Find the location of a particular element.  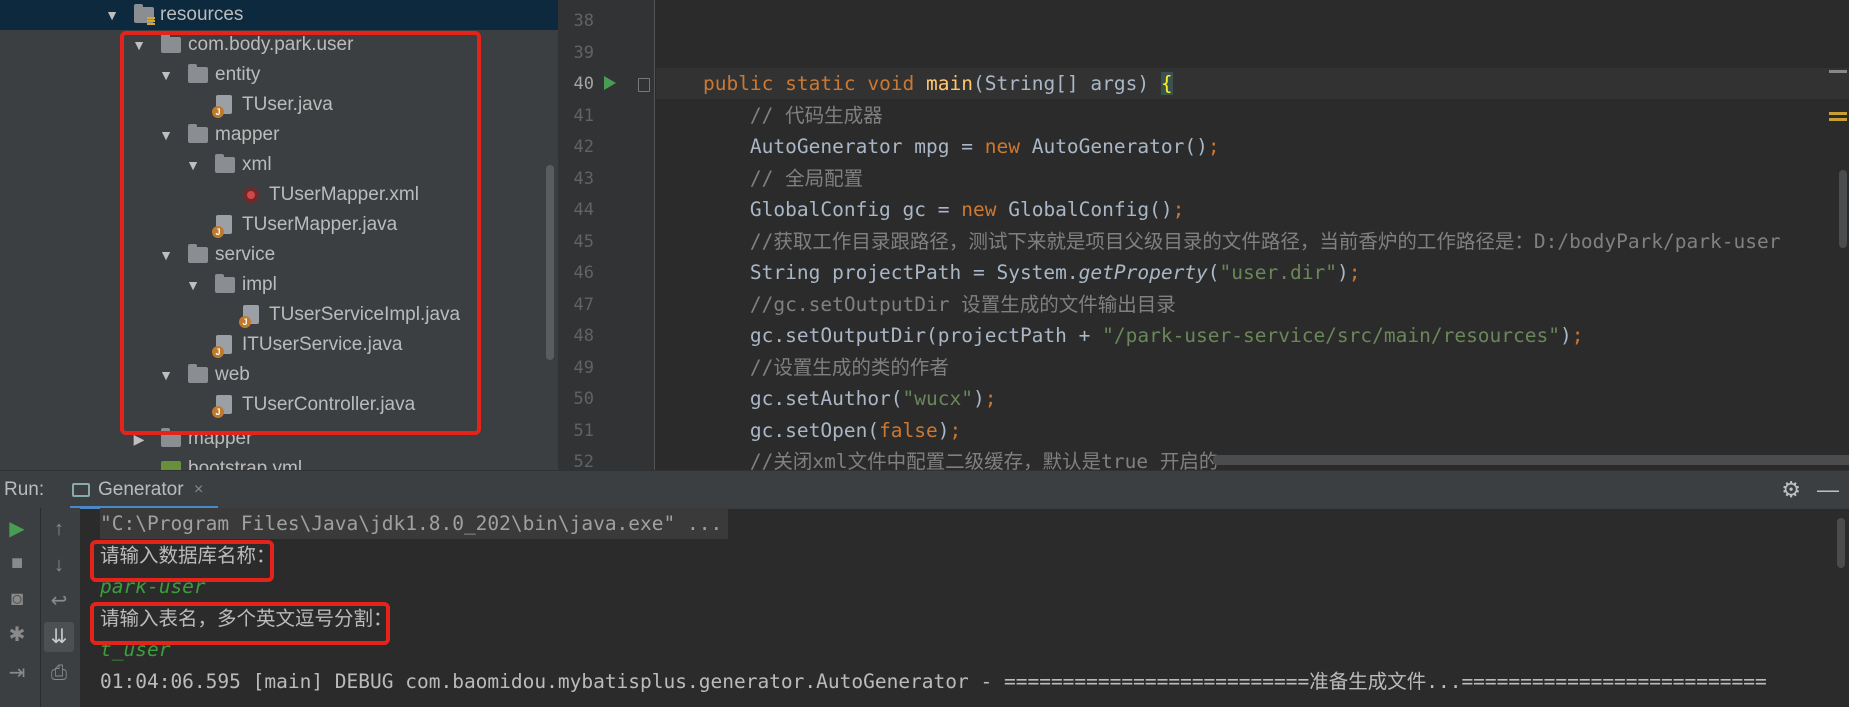

tree-scrollbar is located at coordinates (550, 262).